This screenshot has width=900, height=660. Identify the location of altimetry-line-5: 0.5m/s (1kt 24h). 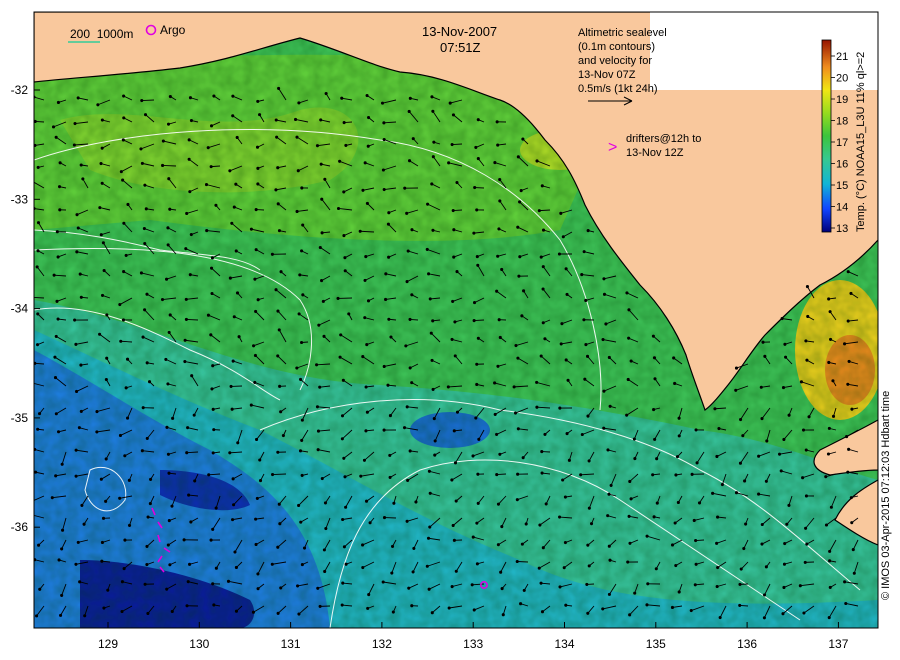
(617, 89).